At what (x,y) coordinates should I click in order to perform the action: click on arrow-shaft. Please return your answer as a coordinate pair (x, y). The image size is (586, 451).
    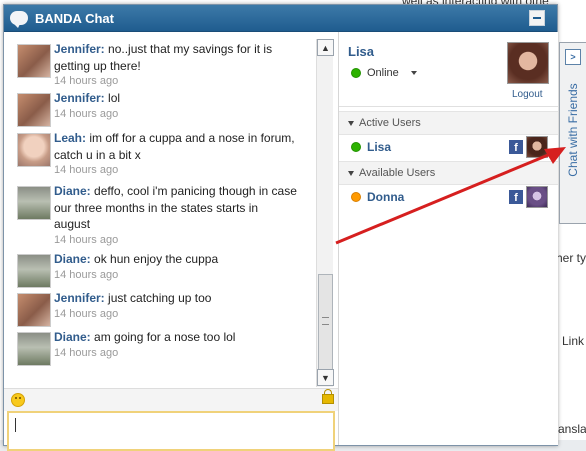
    Looking at the image, I should click on (444, 198).